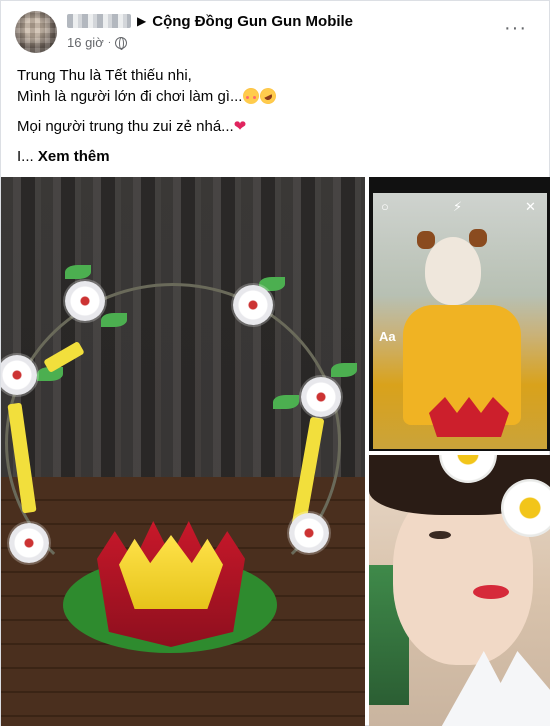 This screenshot has height=726, width=550. I want to click on post-meta: 16 giờ ·, so click(97, 42).